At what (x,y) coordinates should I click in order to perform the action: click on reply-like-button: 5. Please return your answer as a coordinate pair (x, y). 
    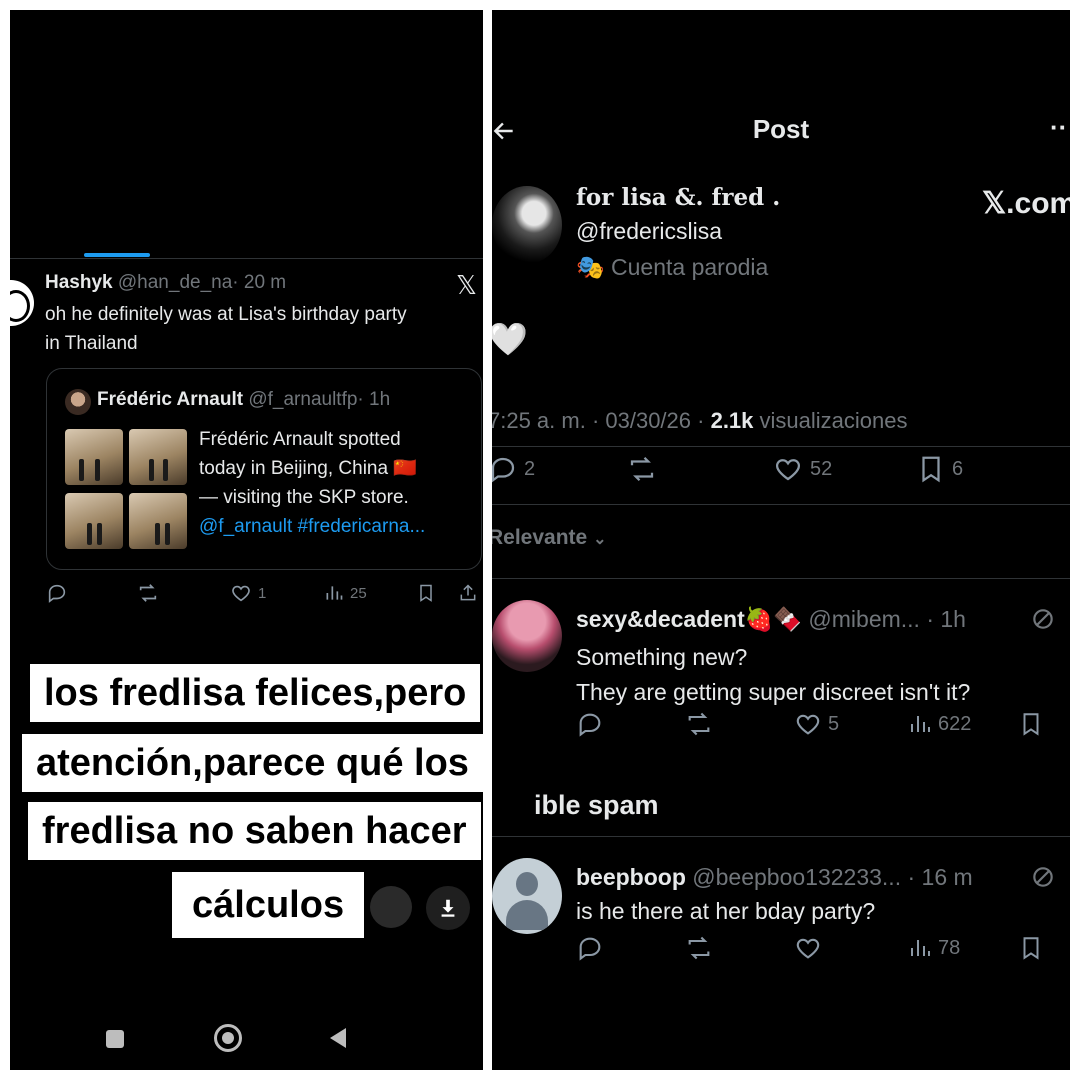
    Looking at the image, I should click on (816, 724).